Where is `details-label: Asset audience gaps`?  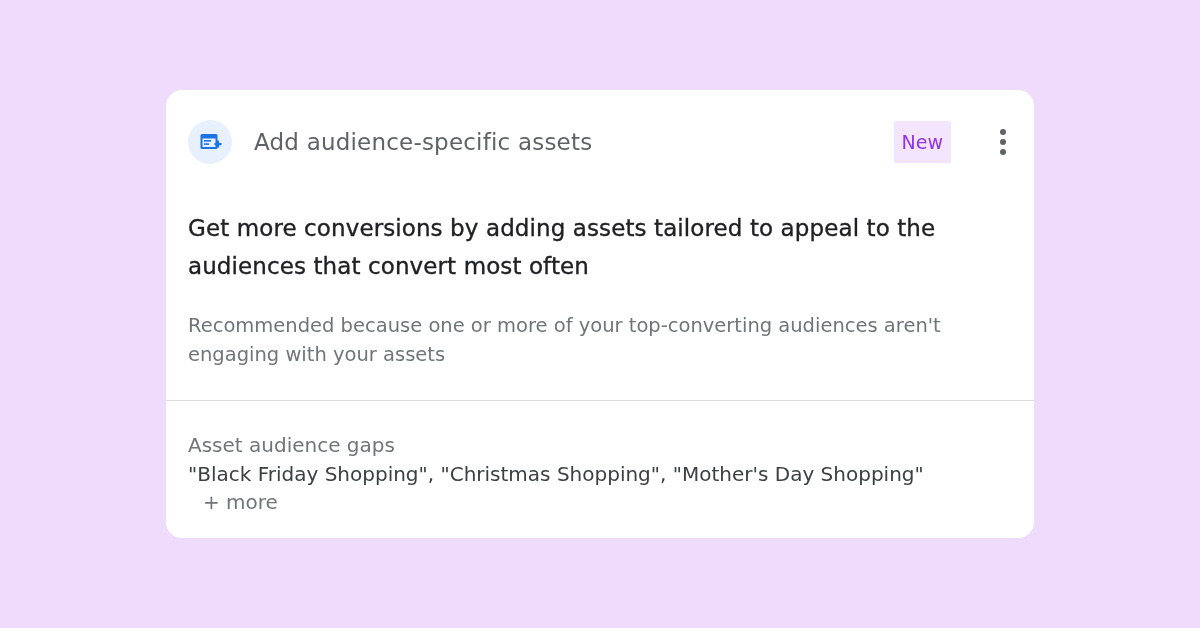
details-label: Asset audience gaps is located at coordinates (292, 445).